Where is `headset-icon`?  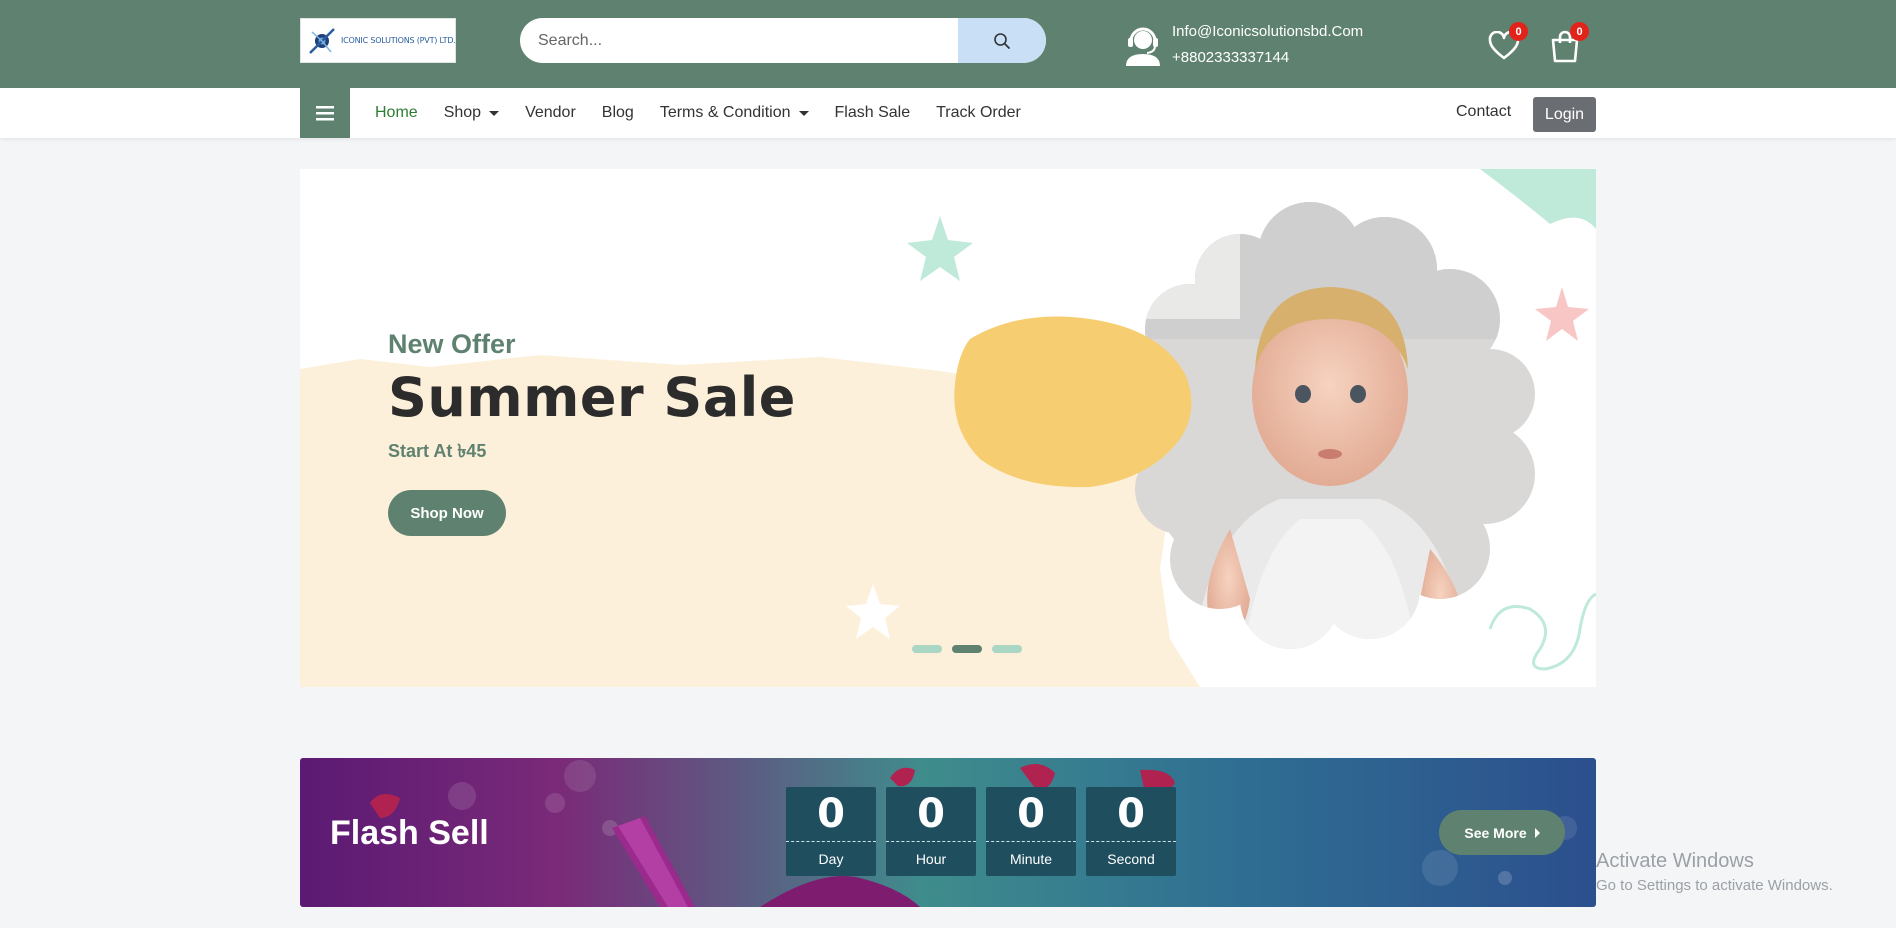
headset-icon is located at coordinates (1143, 46).